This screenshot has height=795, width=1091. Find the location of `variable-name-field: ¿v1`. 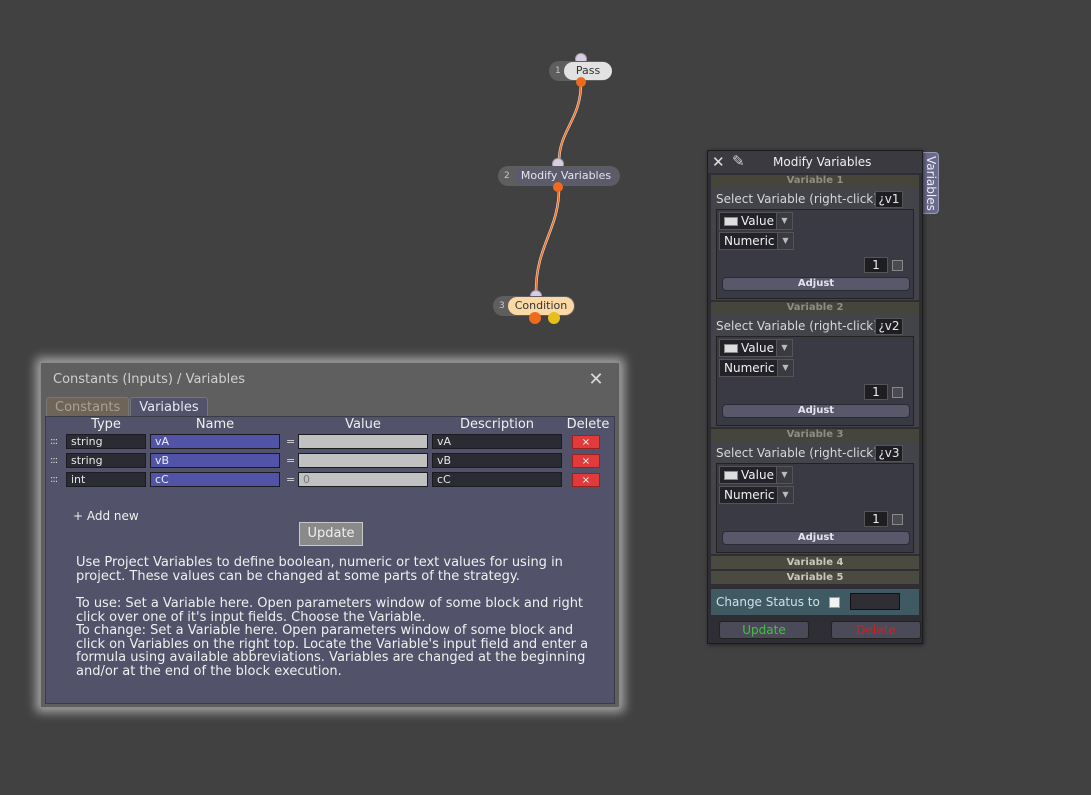

variable-name-field: ¿v1 is located at coordinates (889, 199).